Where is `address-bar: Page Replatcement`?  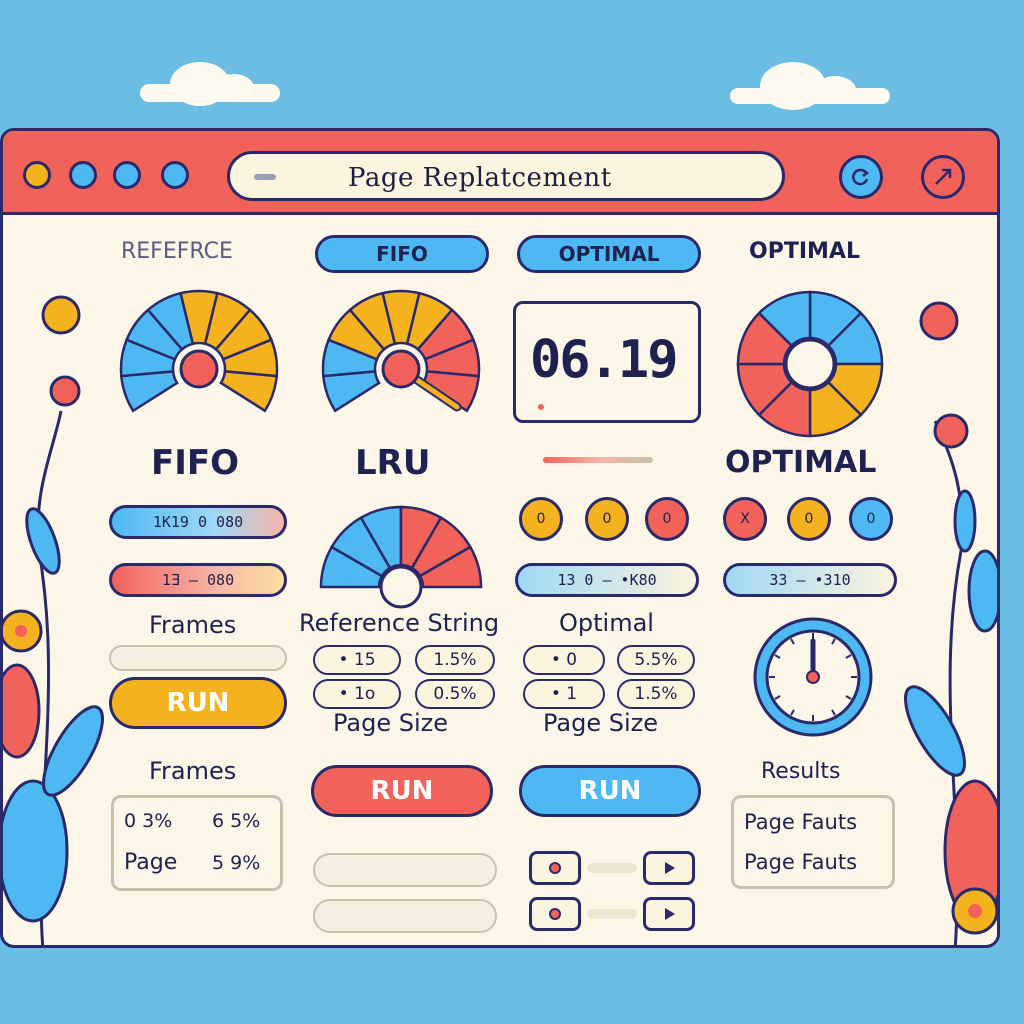 address-bar: Page Replatcement is located at coordinates (506, 176).